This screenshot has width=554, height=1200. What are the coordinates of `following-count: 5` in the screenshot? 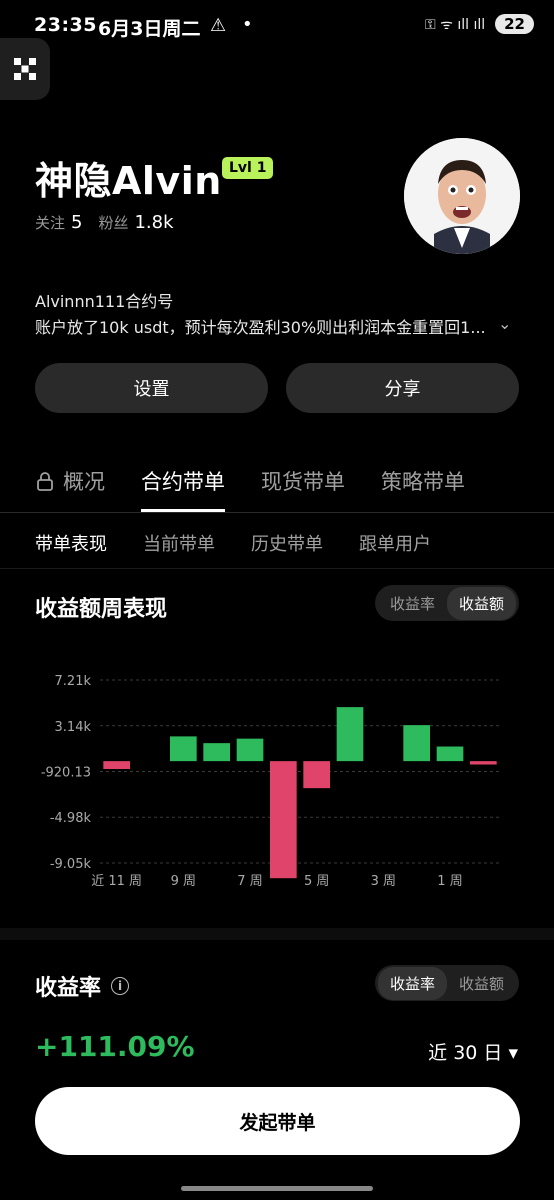 It's located at (76, 222).